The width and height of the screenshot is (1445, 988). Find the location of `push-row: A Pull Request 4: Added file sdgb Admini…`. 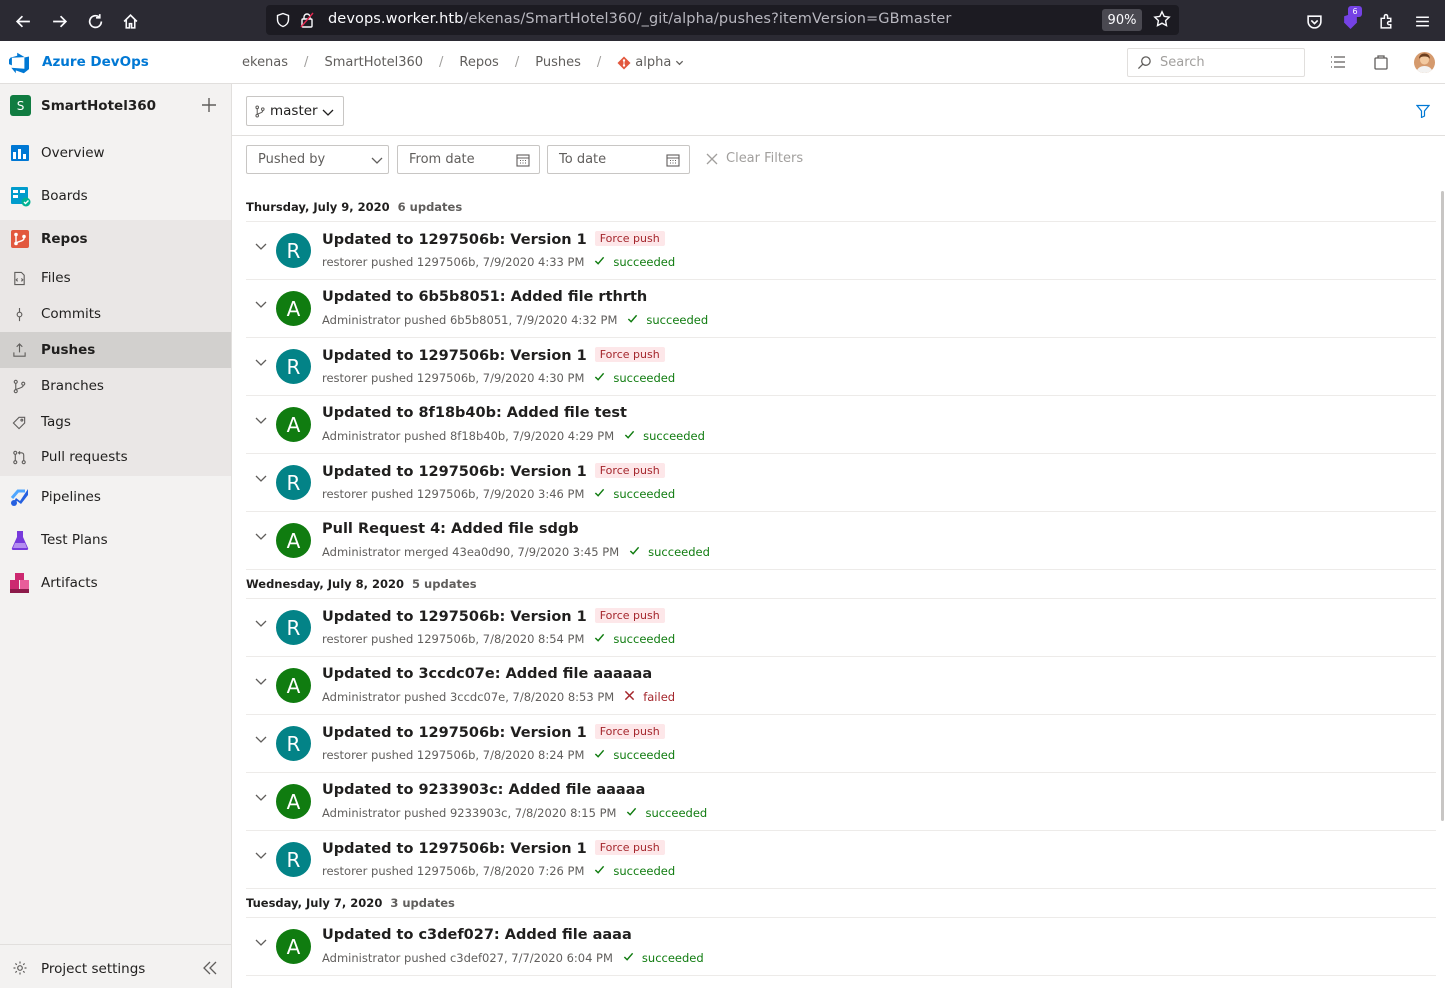

push-row: A Pull Request 4: Added file sdgb Admini… is located at coordinates (841, 541).